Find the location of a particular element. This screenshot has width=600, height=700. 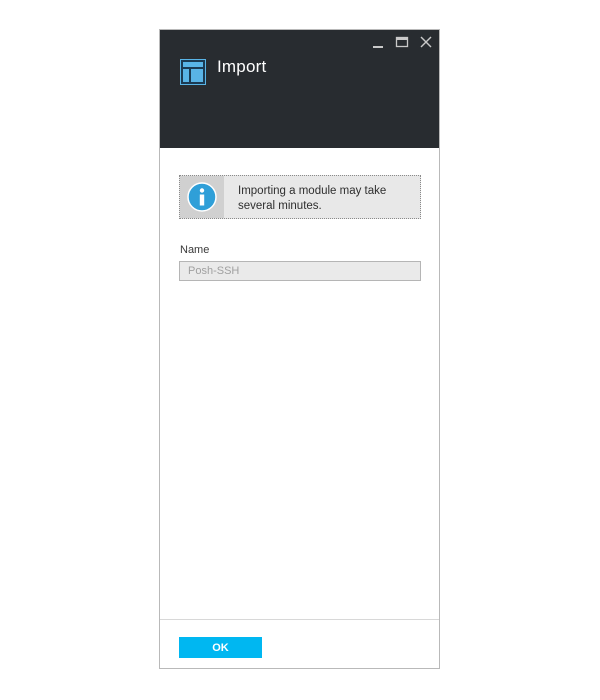

info-icon is located at coordinates (202, 197).